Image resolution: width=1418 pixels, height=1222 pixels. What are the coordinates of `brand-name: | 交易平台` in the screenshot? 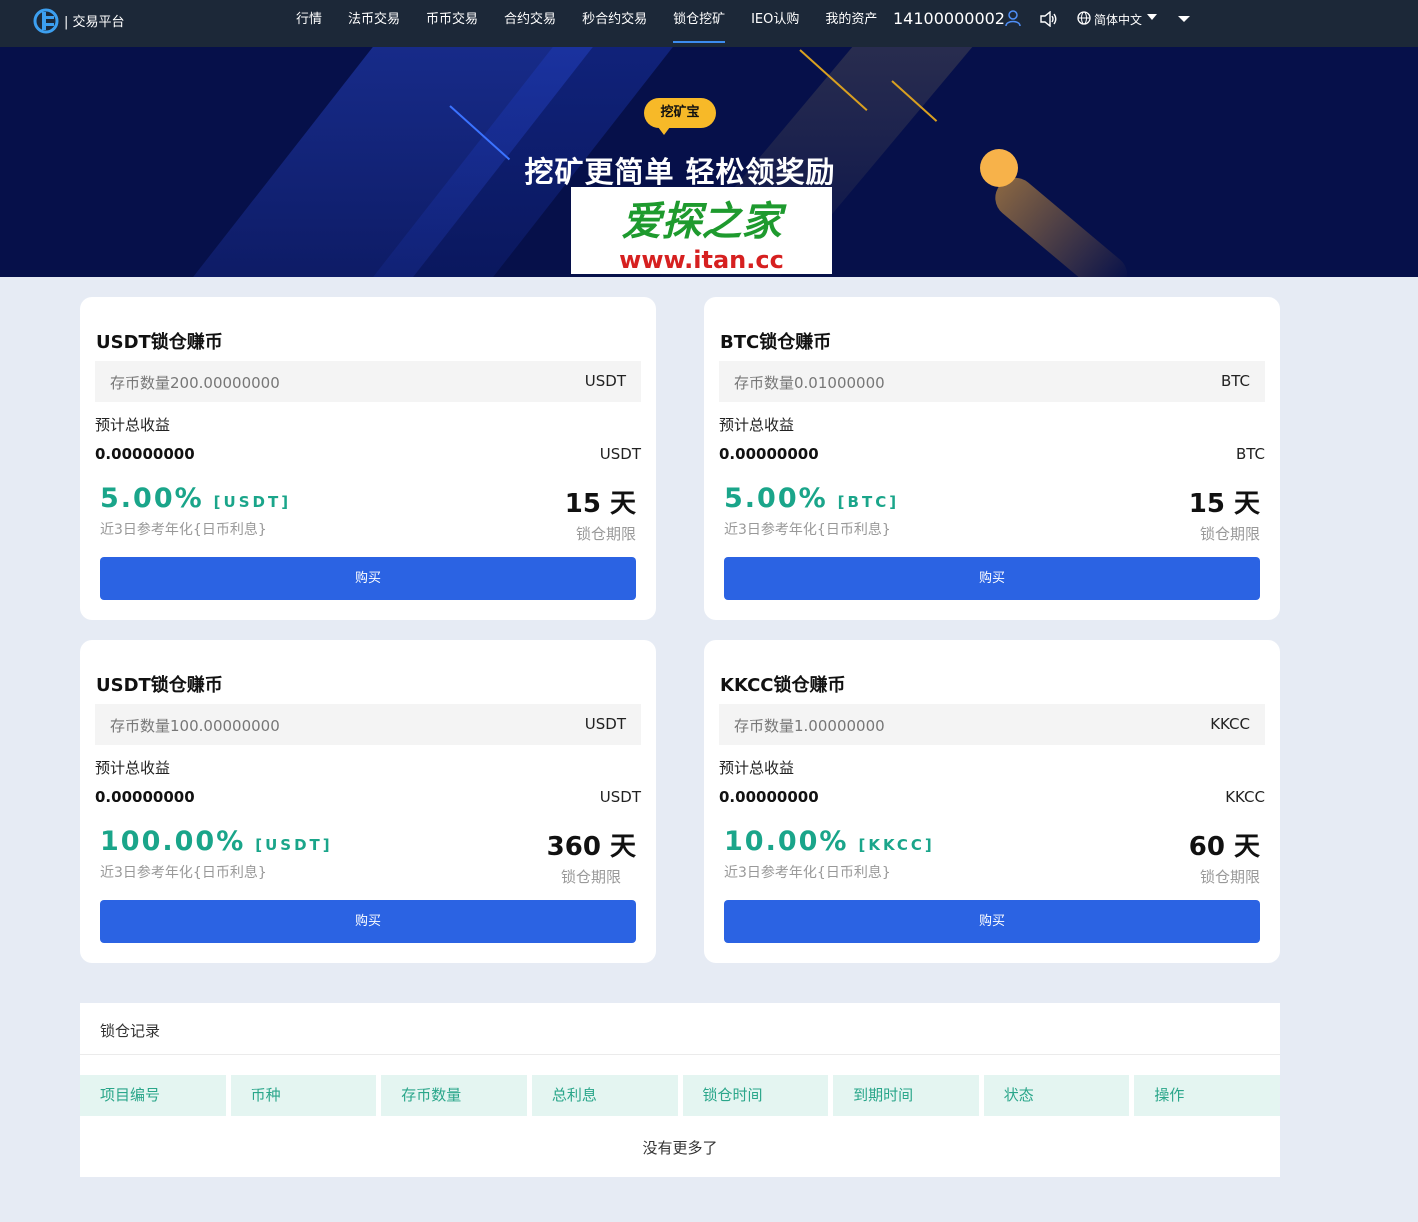 It's located at (94, 22).